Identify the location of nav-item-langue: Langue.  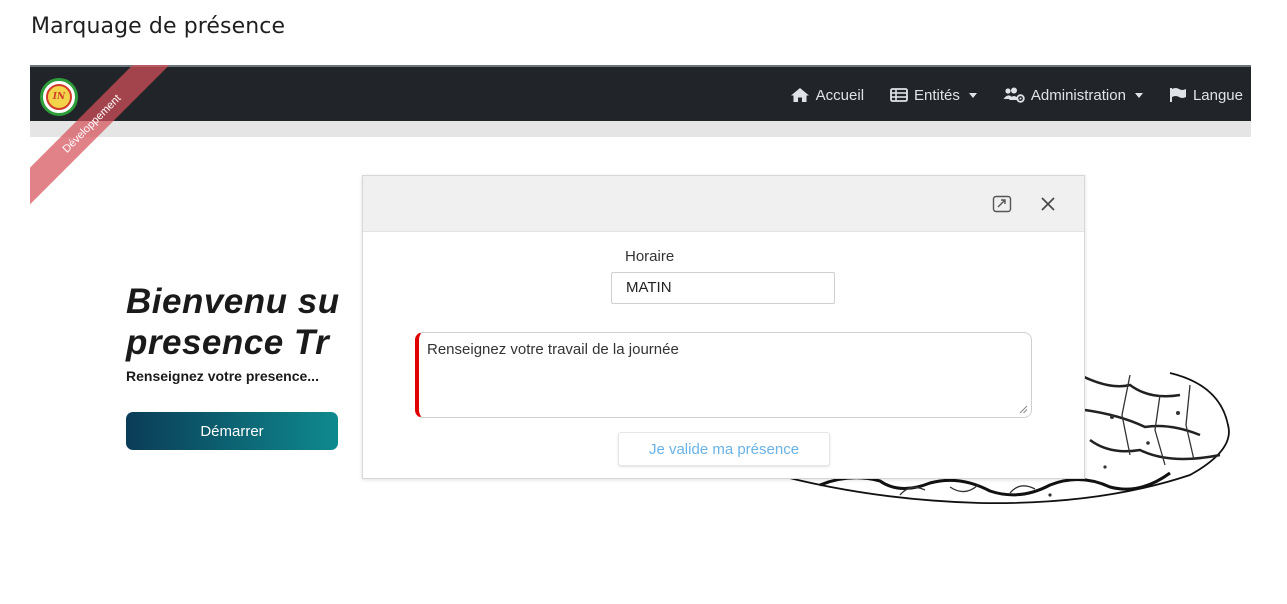
(1206, 95).